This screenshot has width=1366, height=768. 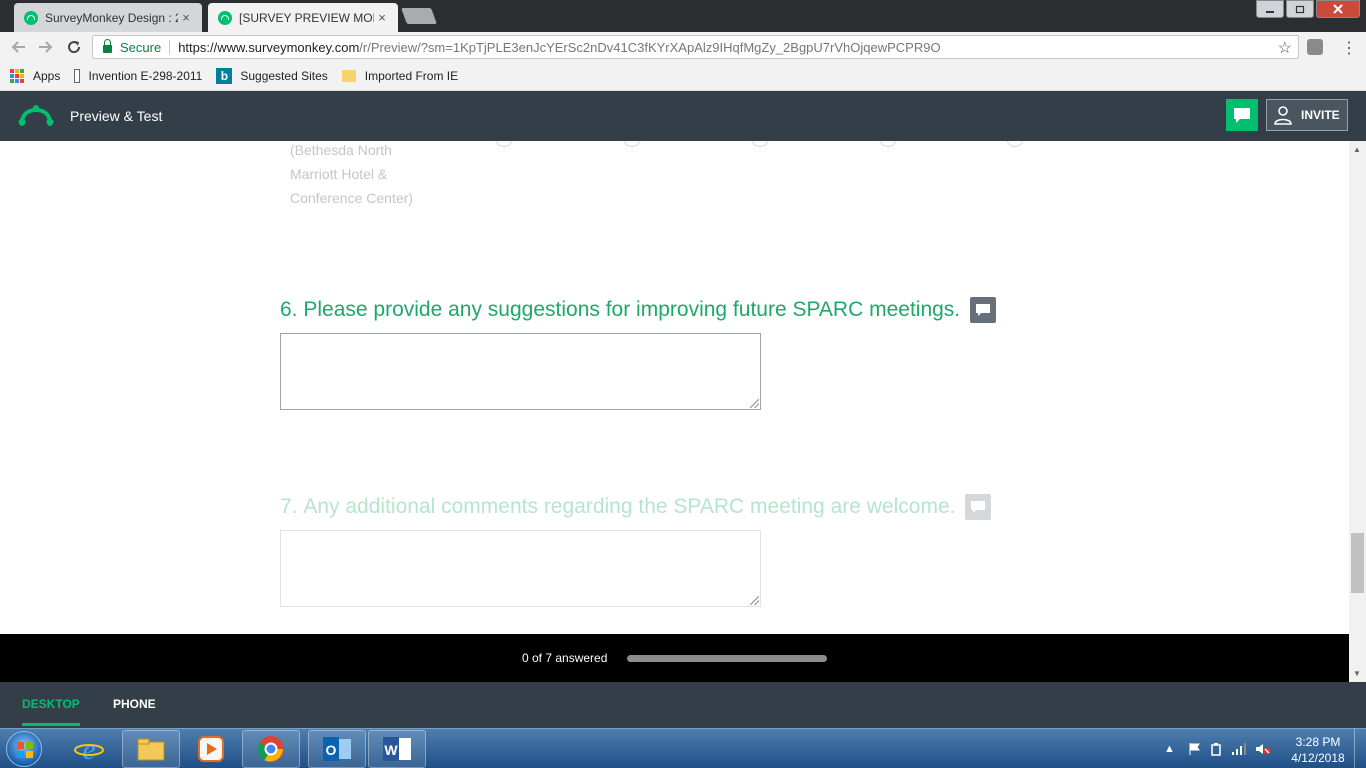 What do you see at coordinates (1357, 673) in the screenshot?
I see `scroll-down-arrow-icon: ▼` at bounding box center [1357, 673].